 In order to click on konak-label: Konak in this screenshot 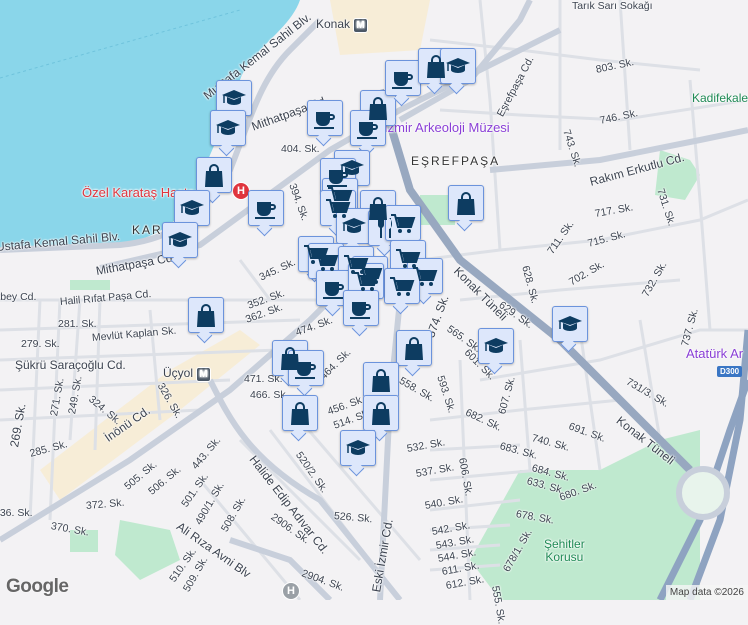, I will do `click(333, 24)`.